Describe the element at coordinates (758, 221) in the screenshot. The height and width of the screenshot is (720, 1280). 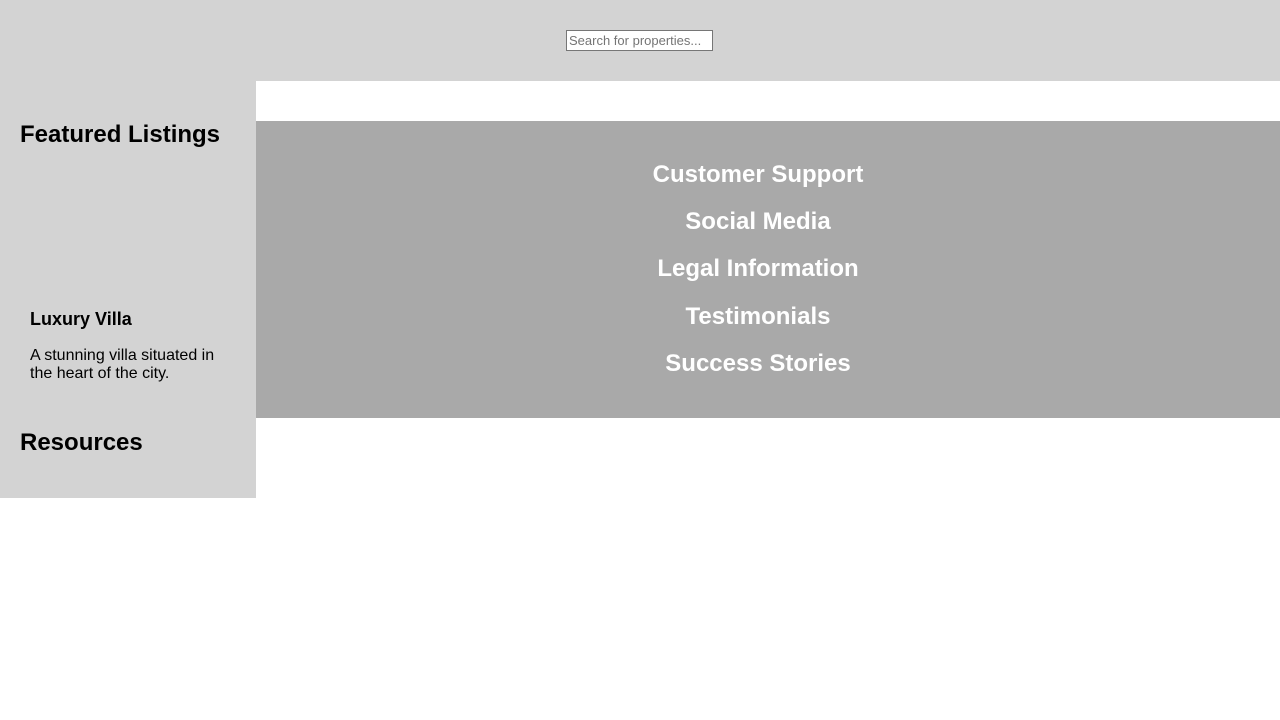
I see `social-media-heading: Social Media` at that location.